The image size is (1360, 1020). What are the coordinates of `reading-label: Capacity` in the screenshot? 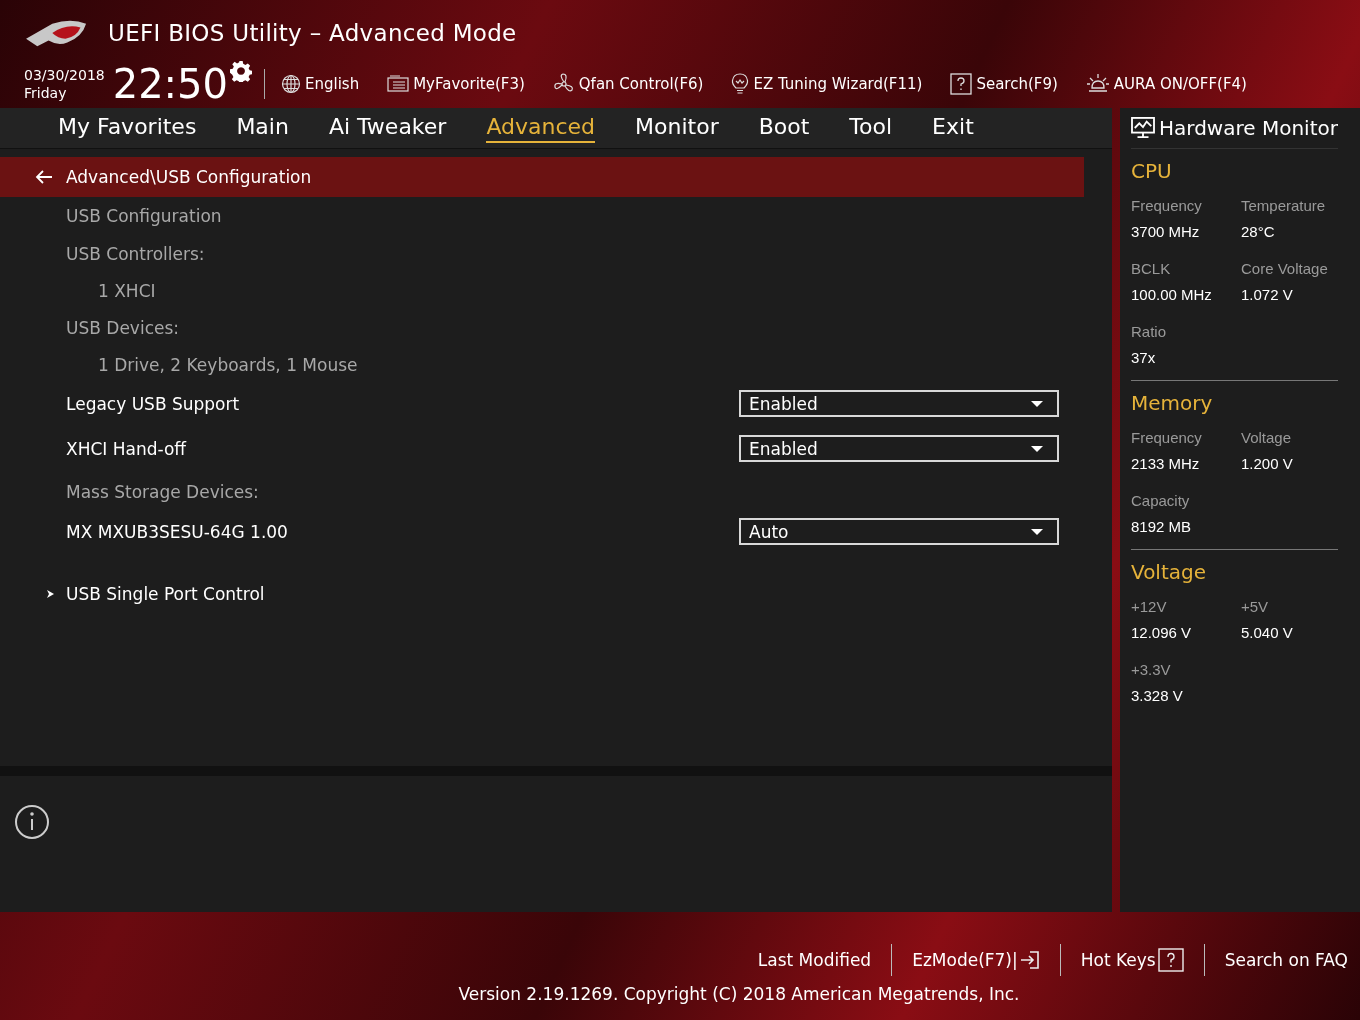 It's located at (1161, 500).